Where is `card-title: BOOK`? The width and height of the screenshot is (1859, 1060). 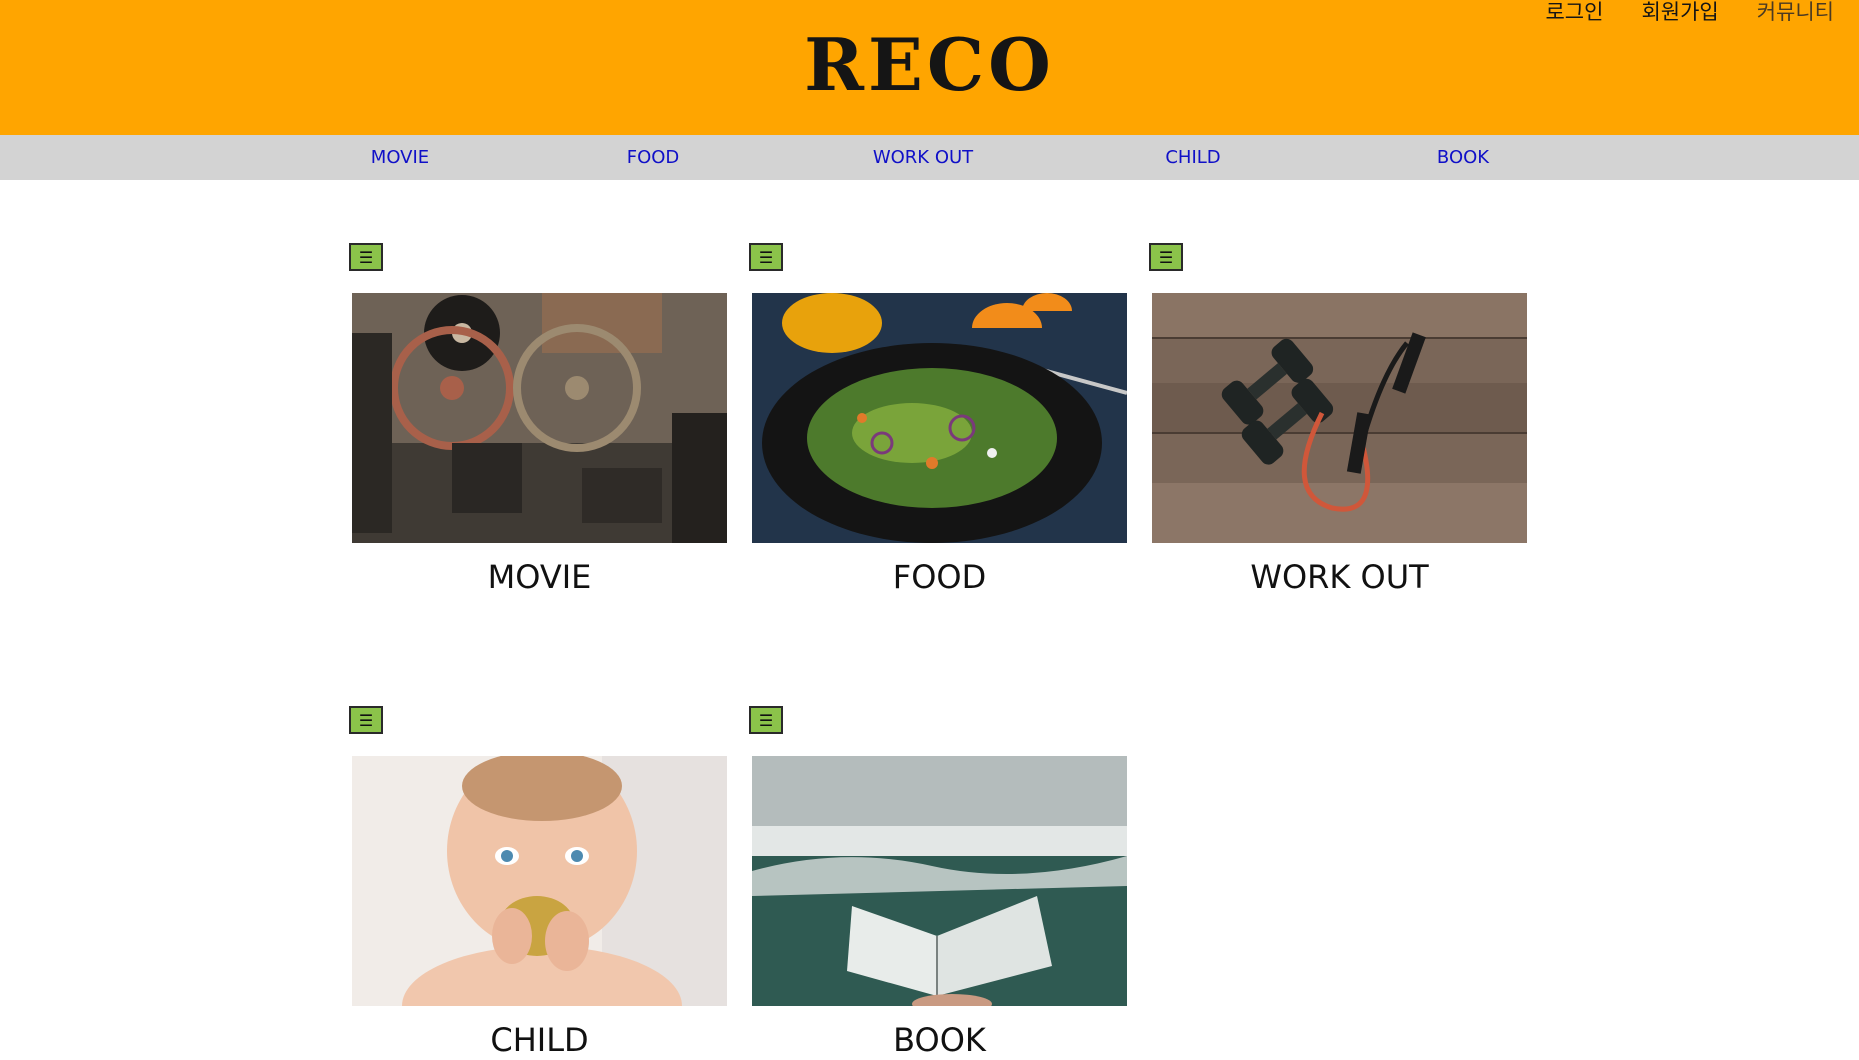 card-title: BOOK is located at coordinates (939, 1040).